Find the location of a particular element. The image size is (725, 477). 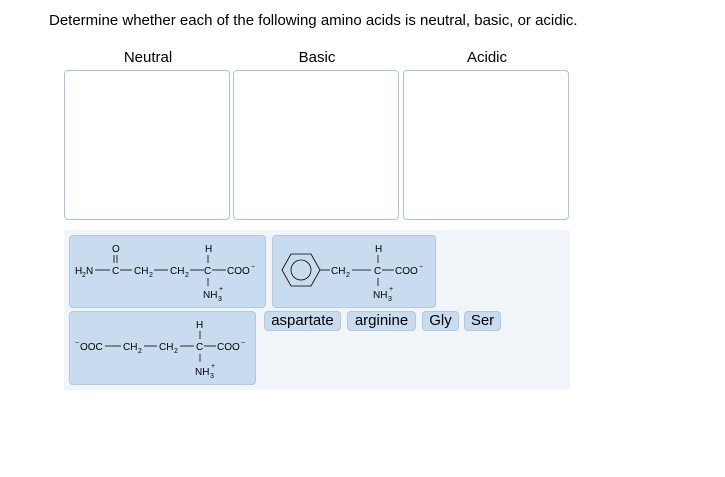

phenylalanine-structure: H CH 2 C COO − NH 3 + is located at coordinates (352, 273).